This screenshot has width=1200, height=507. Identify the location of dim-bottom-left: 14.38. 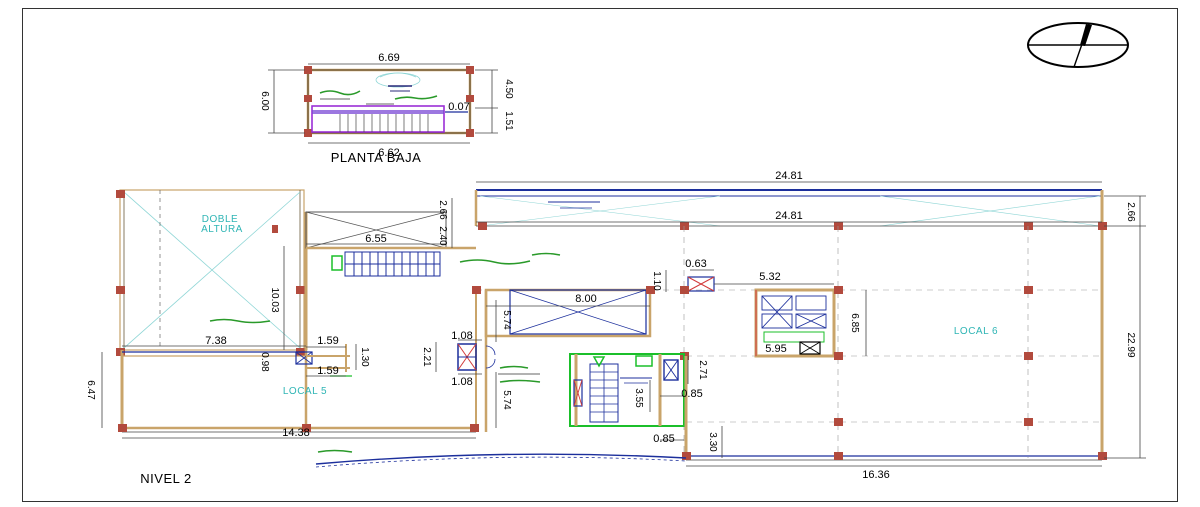
(296, 433).